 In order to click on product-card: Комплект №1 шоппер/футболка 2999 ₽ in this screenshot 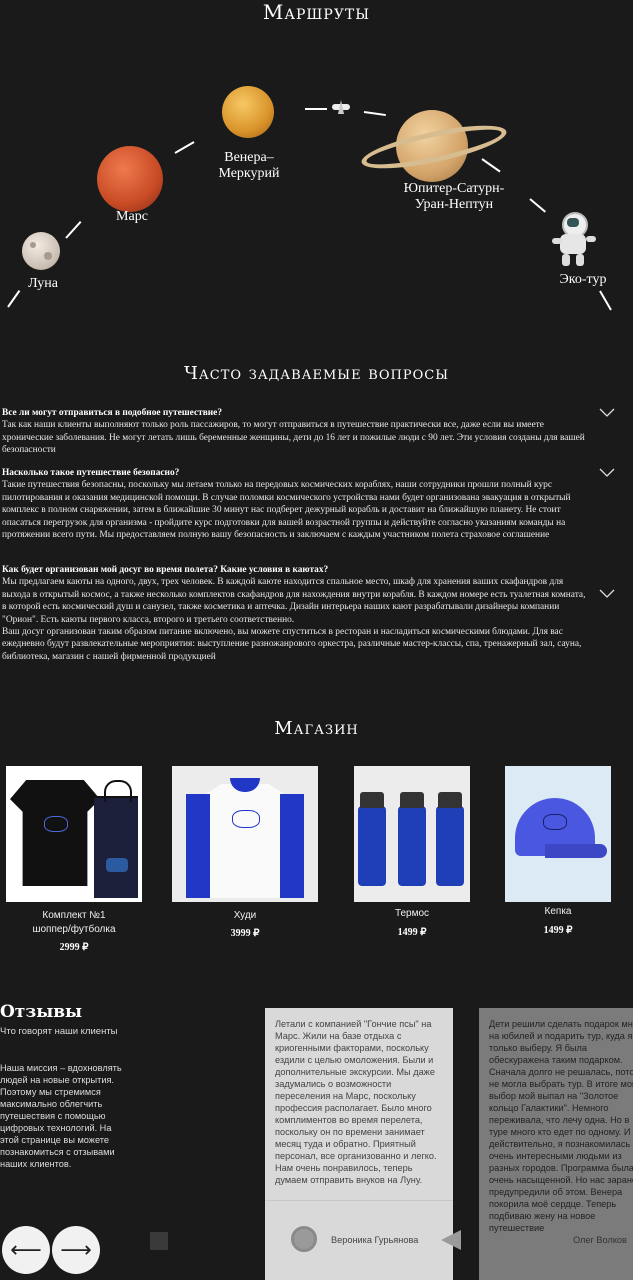, I will do `click(74, 861)`.